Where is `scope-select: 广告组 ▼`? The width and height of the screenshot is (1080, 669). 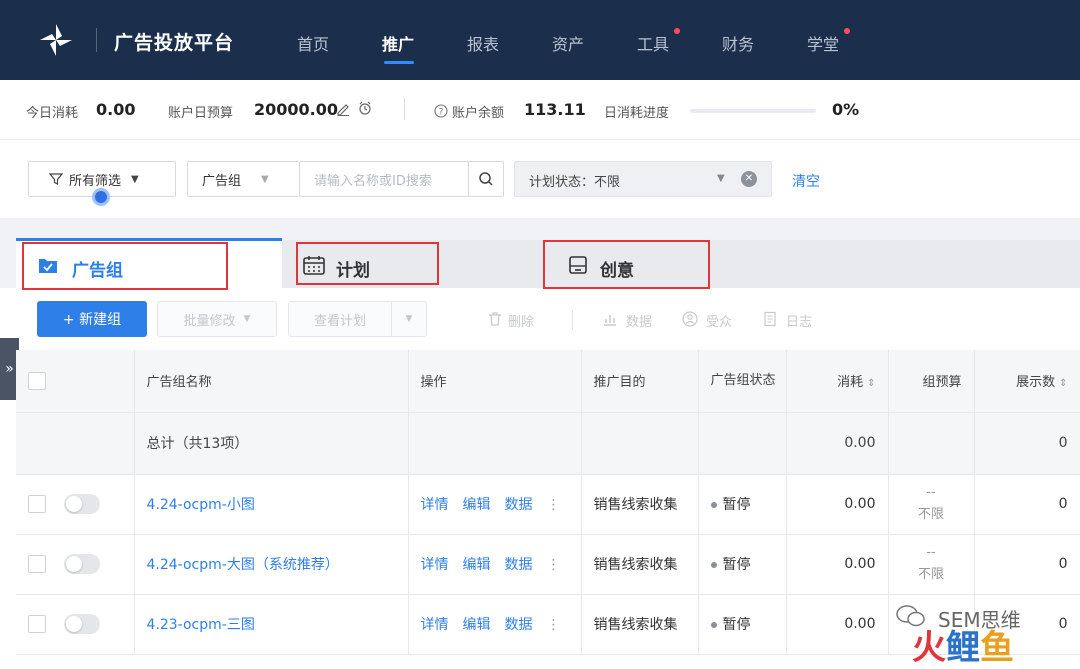
scope-select: 广告组 ▼ is located at coordinates (243, 179).